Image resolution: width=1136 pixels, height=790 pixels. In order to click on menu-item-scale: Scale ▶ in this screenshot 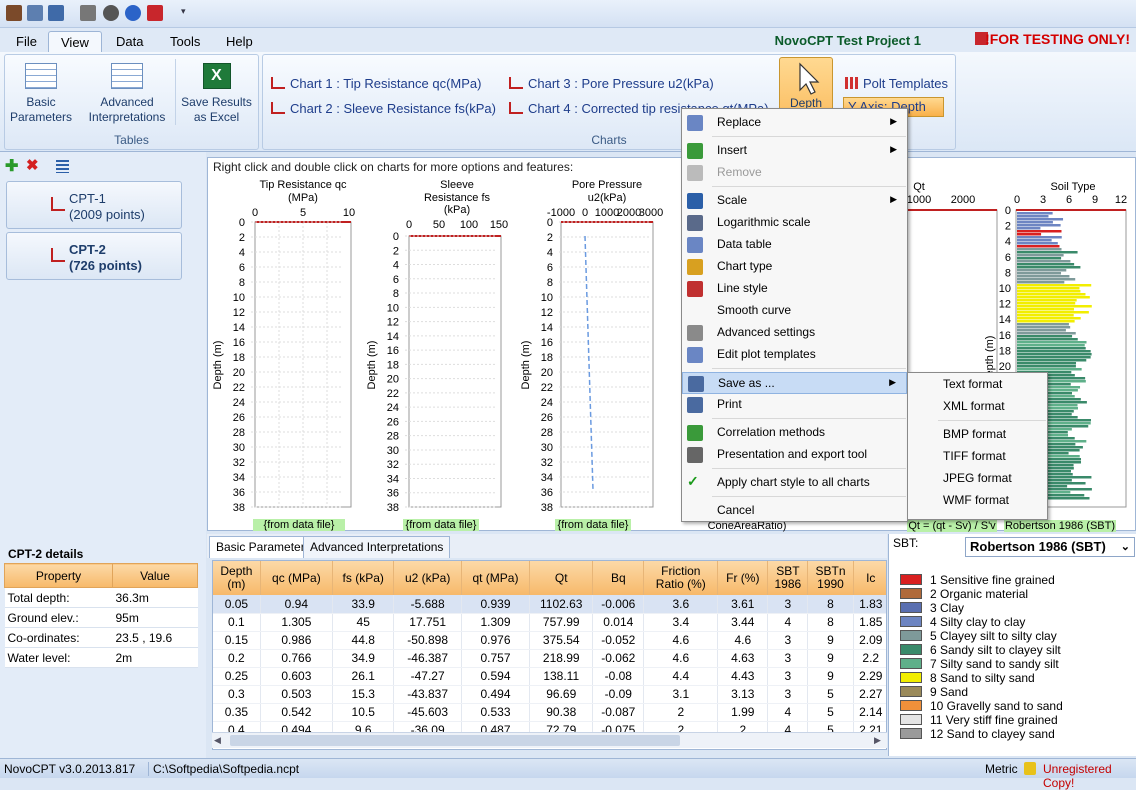, I will do `click(794, 201)`.